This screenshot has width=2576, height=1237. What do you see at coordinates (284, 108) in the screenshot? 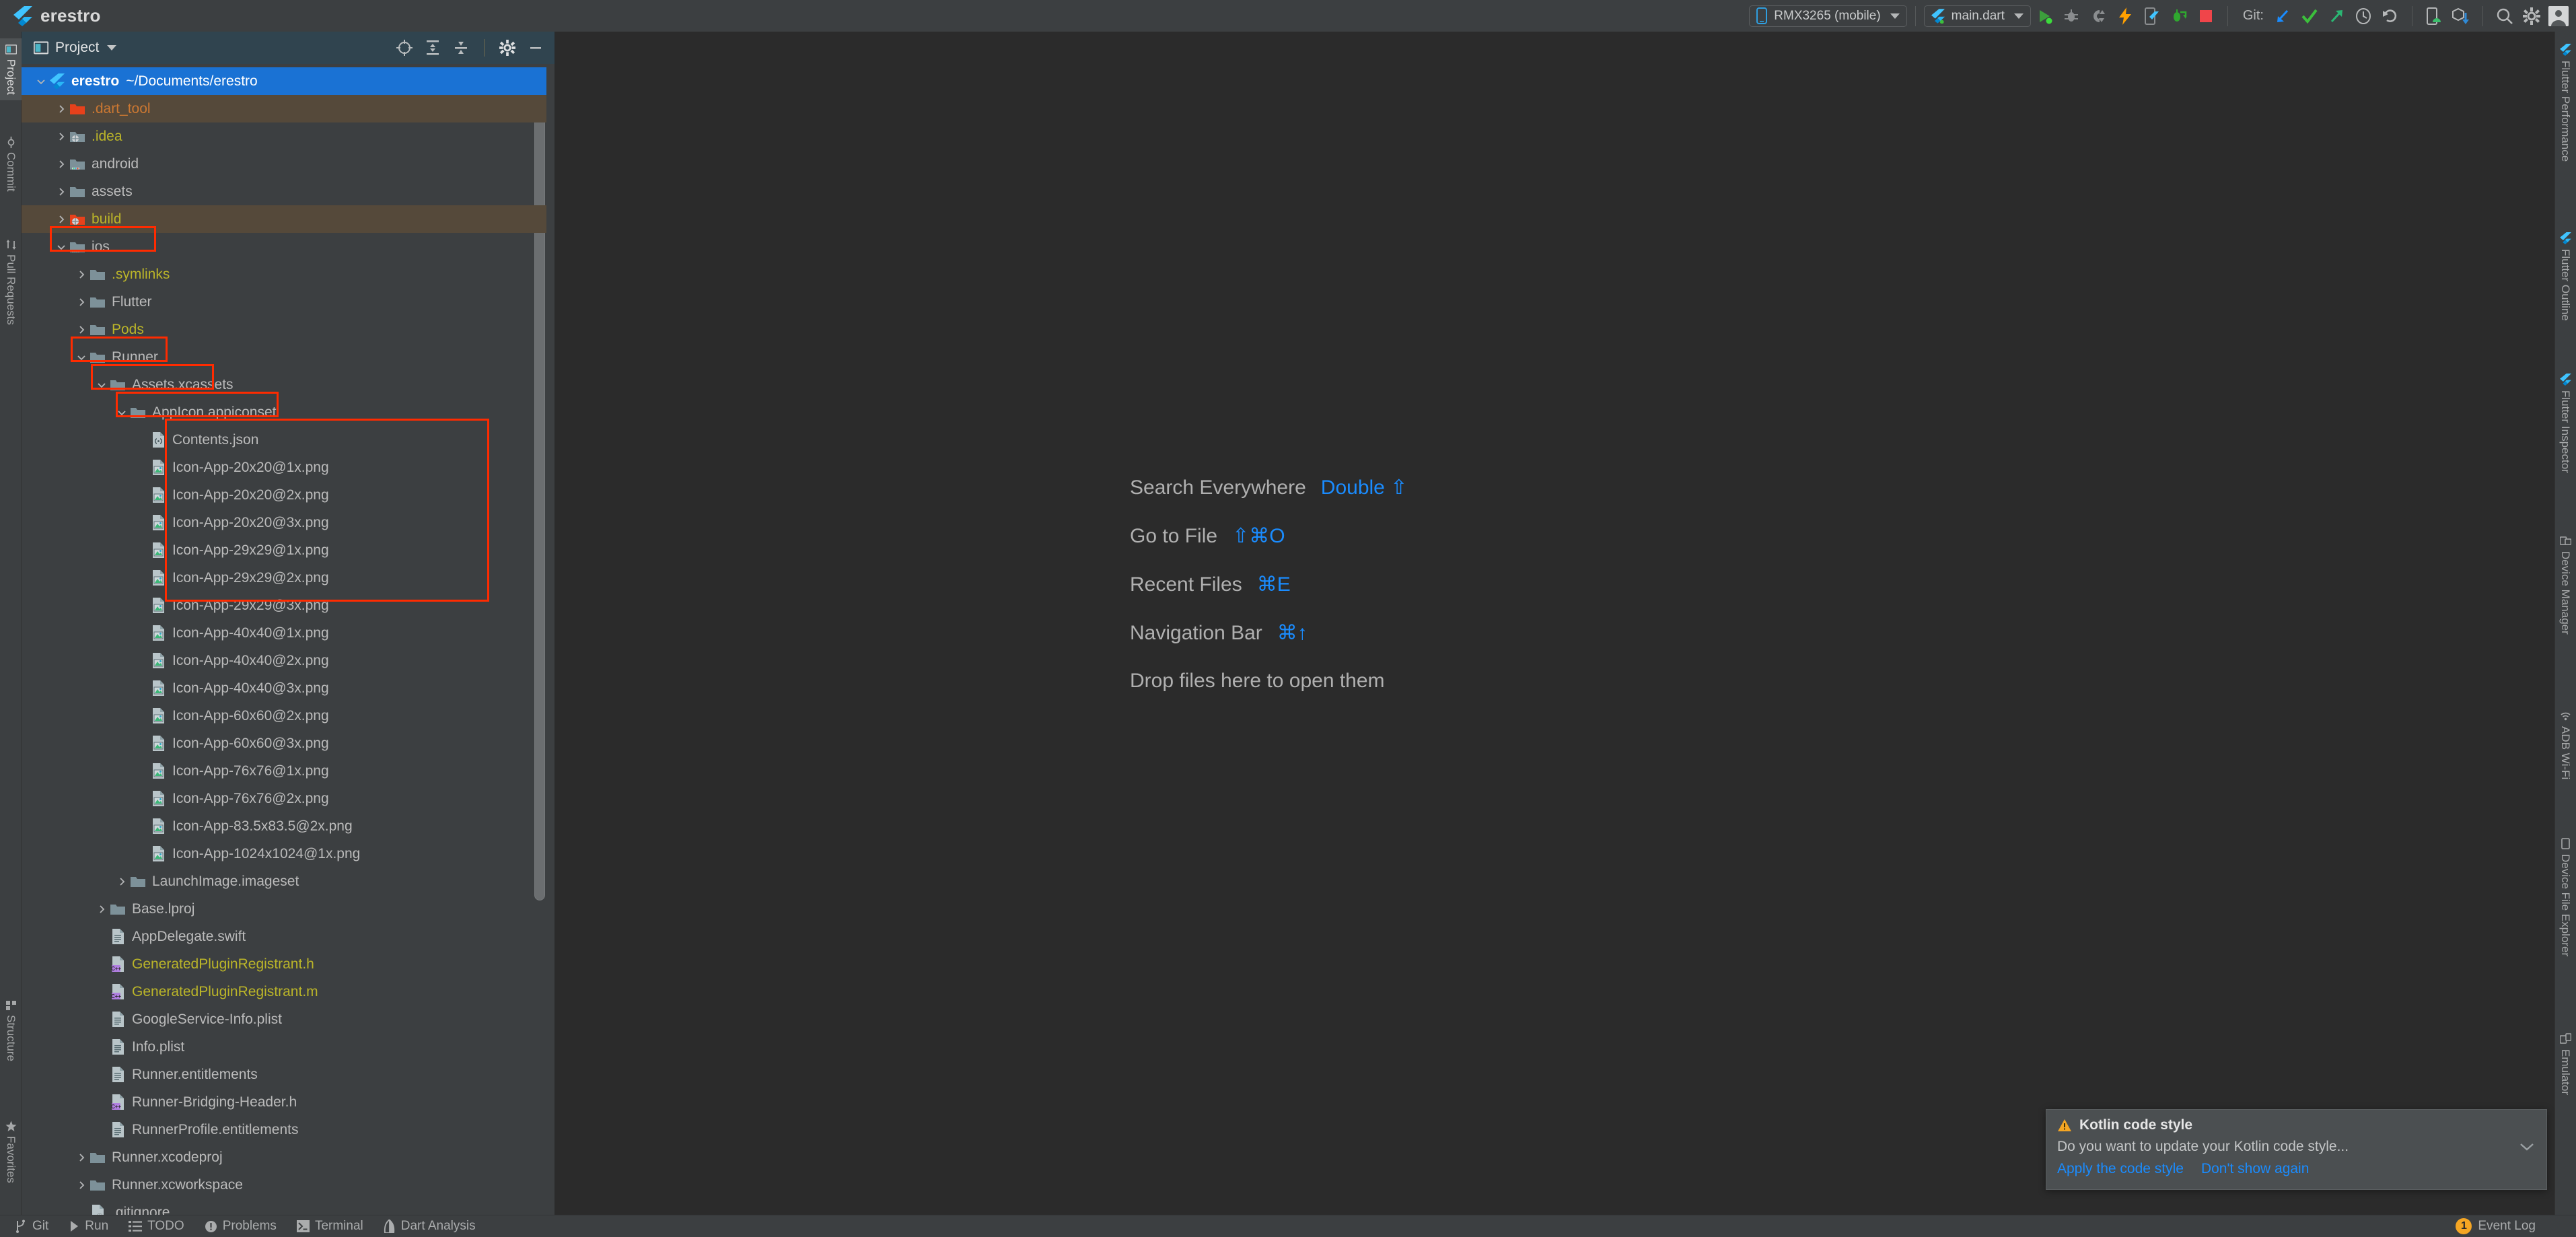
I see `tree-row: .dart_tool` at bounding box center [284, 108].